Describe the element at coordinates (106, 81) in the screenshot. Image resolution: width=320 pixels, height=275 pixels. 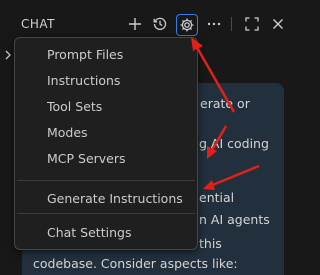
I see `menu-item-instructions: Instructions` at that location.